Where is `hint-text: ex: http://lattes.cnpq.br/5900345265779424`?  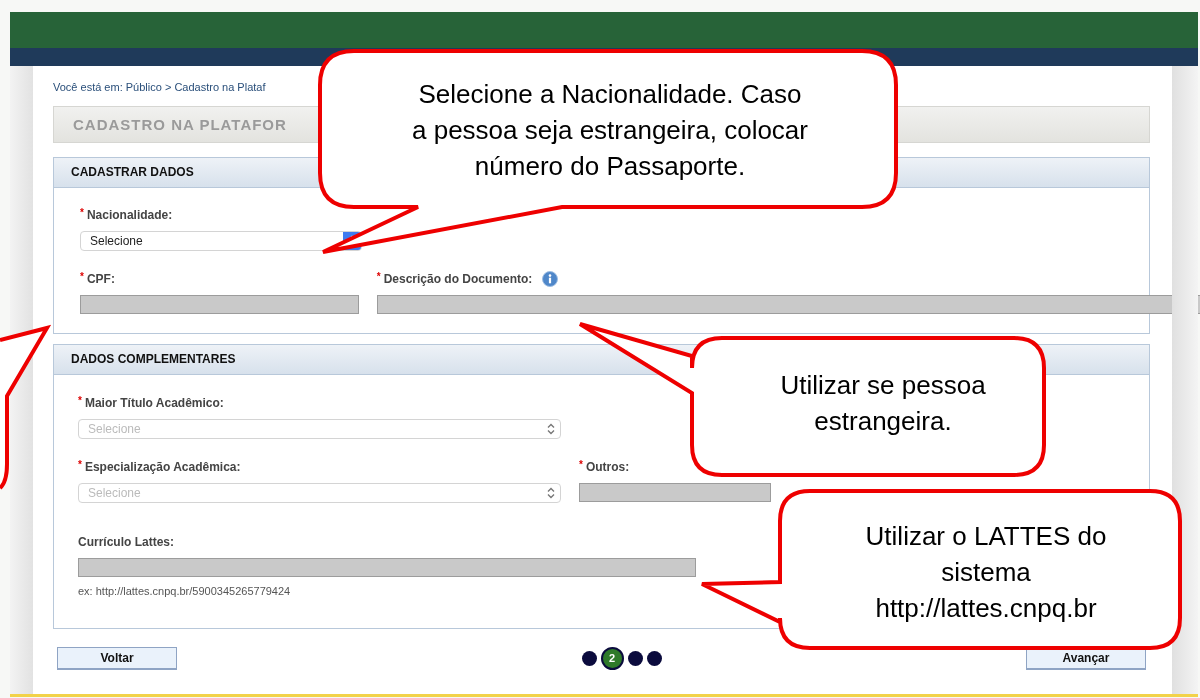 hint-text: ex: http://lattes.cnpq.br/5900345265779424 is located at coordinates (185, 591).